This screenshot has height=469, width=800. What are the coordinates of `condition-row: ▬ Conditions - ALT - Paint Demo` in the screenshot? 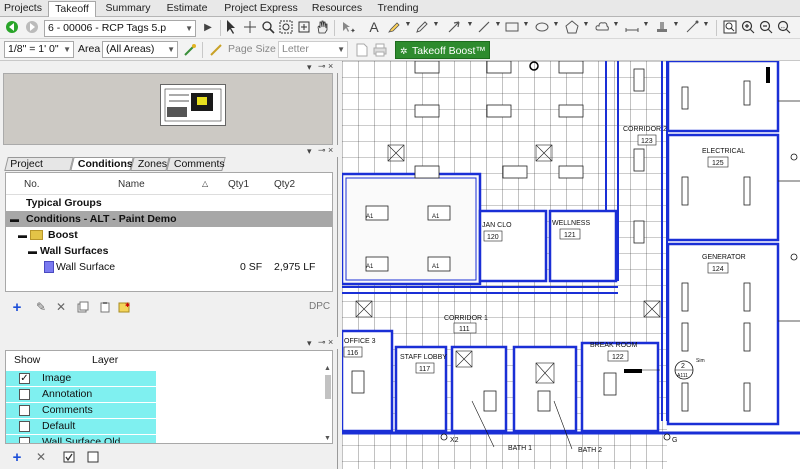 It's located at (169, 219).